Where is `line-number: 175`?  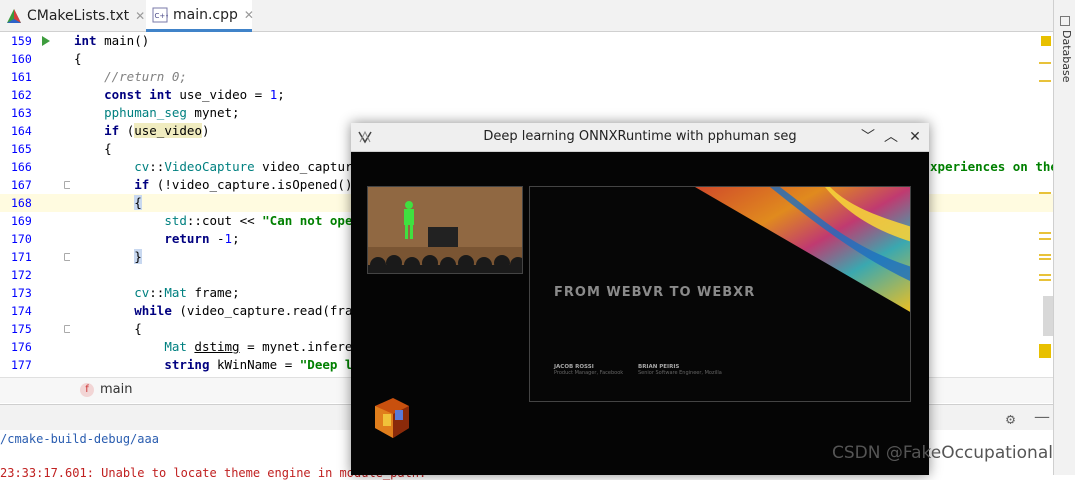 line-number: 175 is located at coordinates (21, 329).